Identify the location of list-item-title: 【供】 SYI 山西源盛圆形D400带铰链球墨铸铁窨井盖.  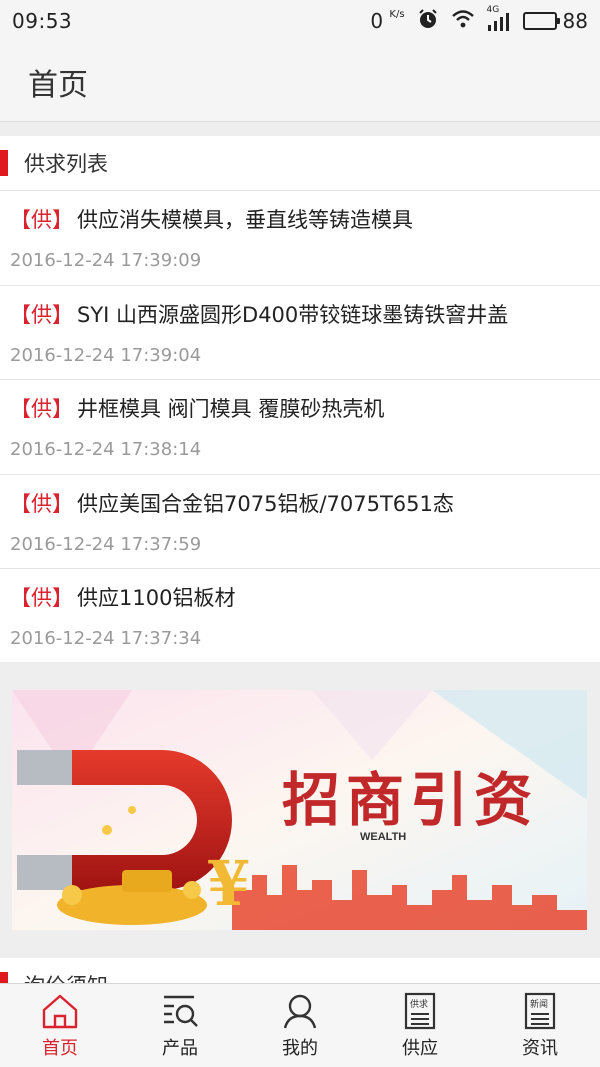
(300, 314).